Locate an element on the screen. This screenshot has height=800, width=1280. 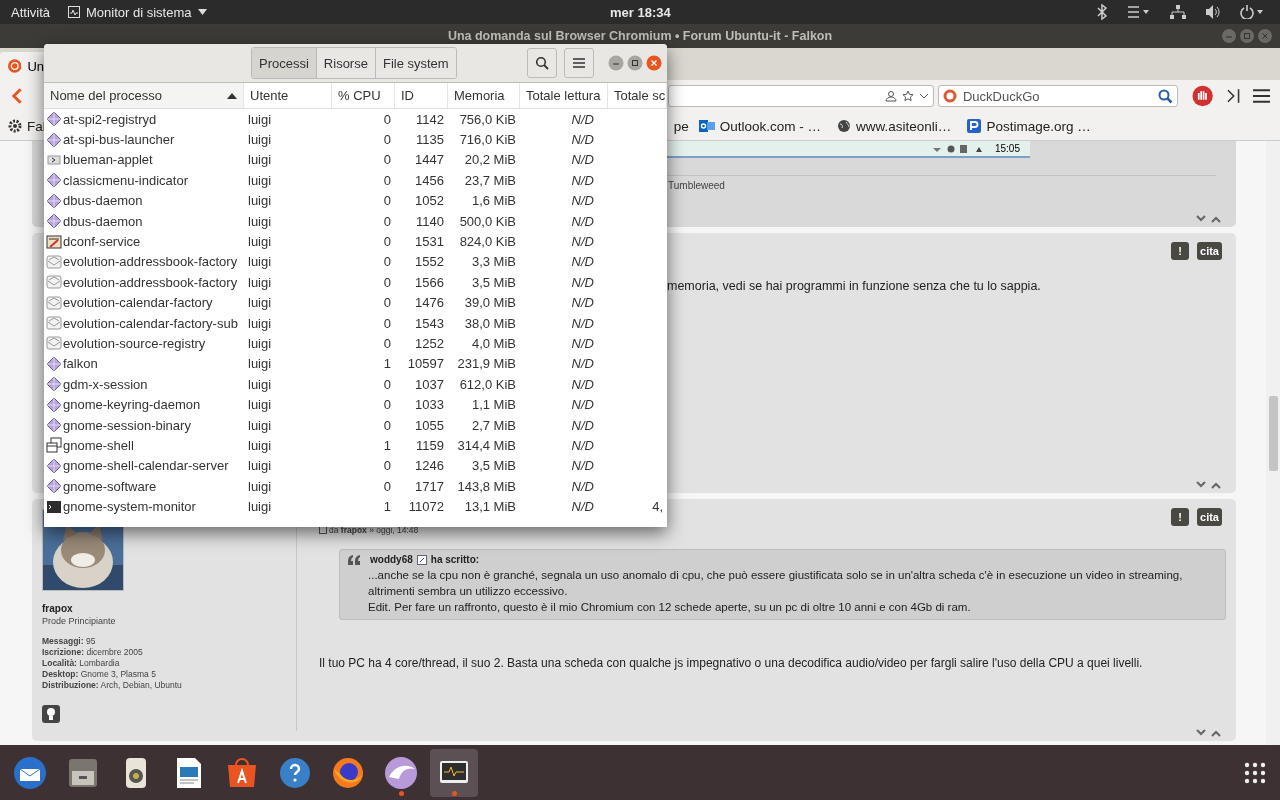
table-cell: at-spi-bus-launcher is located at coordinates (144, 139).